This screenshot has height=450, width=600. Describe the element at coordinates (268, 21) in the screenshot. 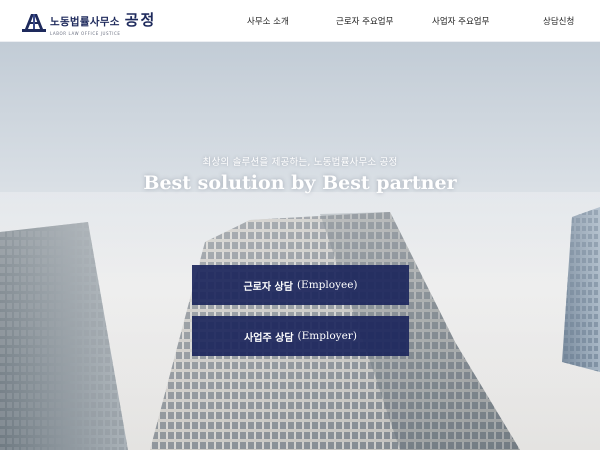

I see `nav-item-about: 사무소 소개` at that location.